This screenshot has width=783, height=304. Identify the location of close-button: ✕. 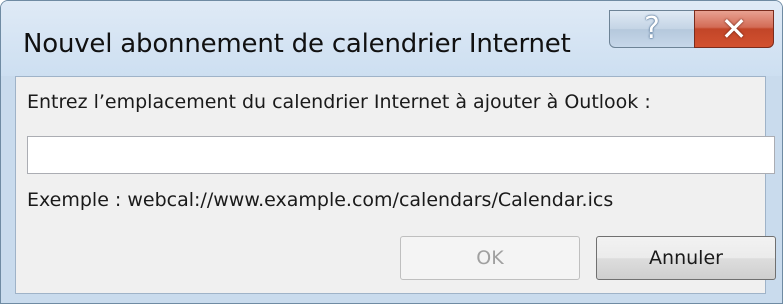
(734, 29).